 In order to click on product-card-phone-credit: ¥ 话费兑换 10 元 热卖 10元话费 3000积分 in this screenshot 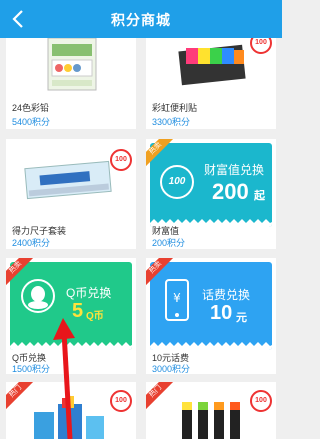, I will do `click(211, 316)`.